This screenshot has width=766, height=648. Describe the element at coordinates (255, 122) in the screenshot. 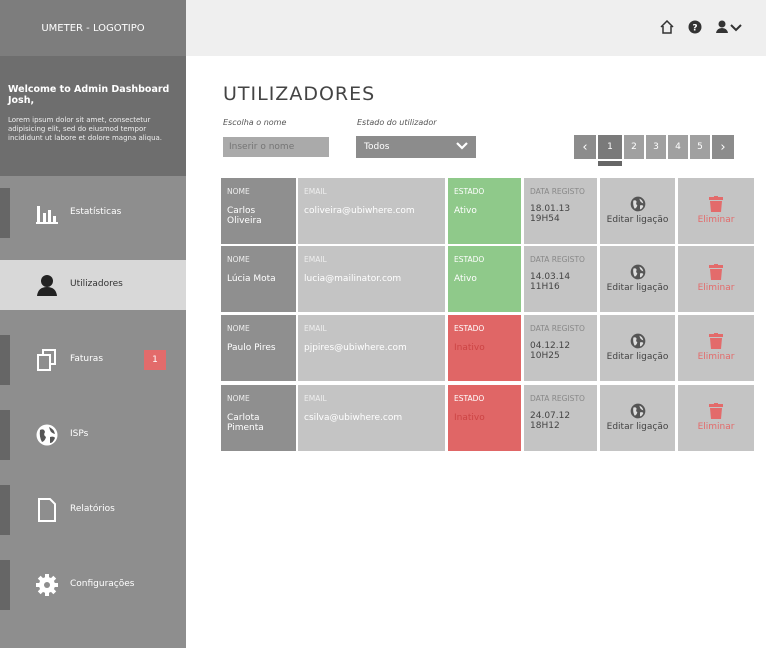

I see `name-filter-label: Escolha o nome` at that location.